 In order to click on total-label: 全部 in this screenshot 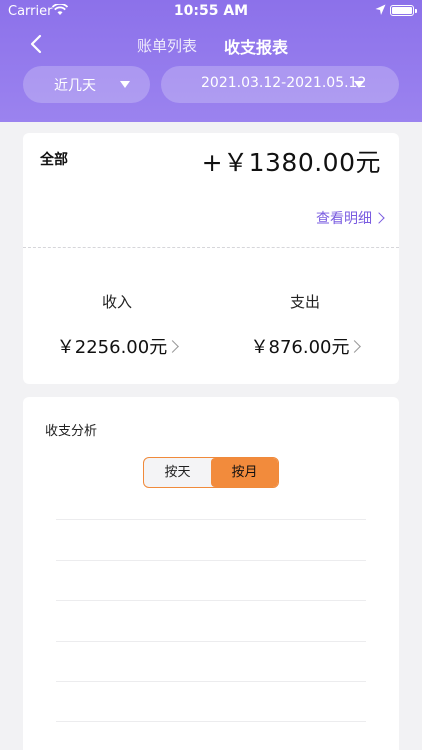, I will do `click(54, 160)`.